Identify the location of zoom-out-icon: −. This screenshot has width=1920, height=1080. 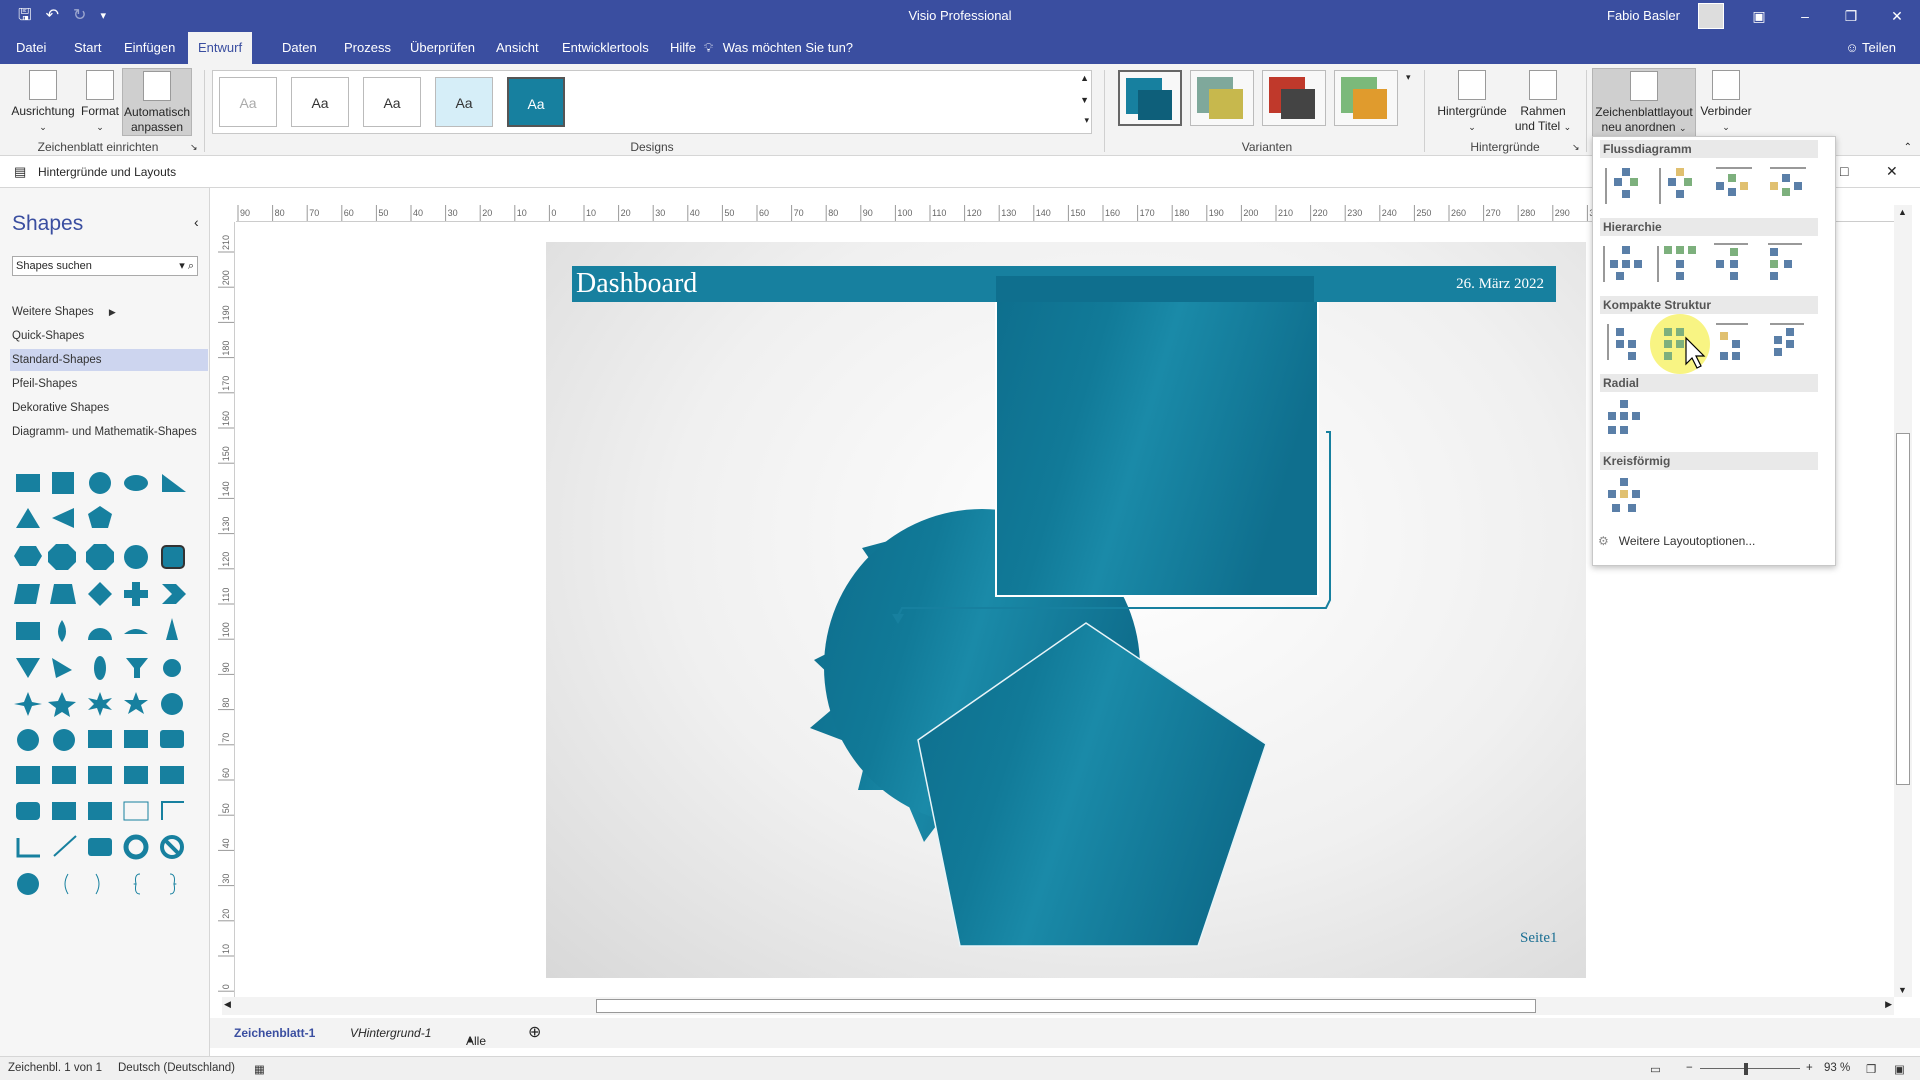
(1689, 1068).